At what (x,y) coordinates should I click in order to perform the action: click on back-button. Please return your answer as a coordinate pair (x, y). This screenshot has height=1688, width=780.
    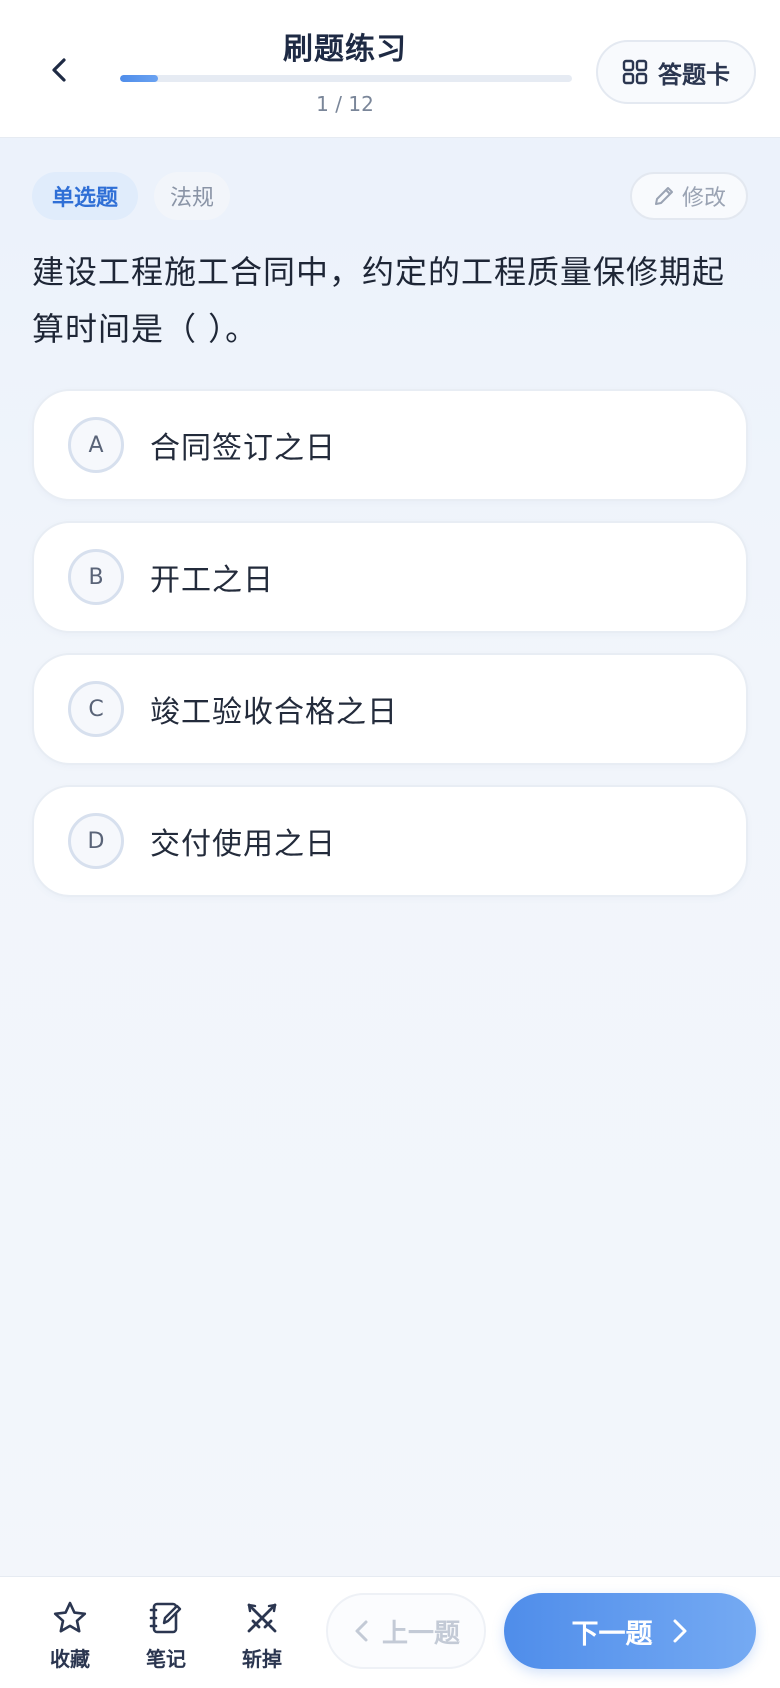
    Looking at the image, I should click on (60, 70).